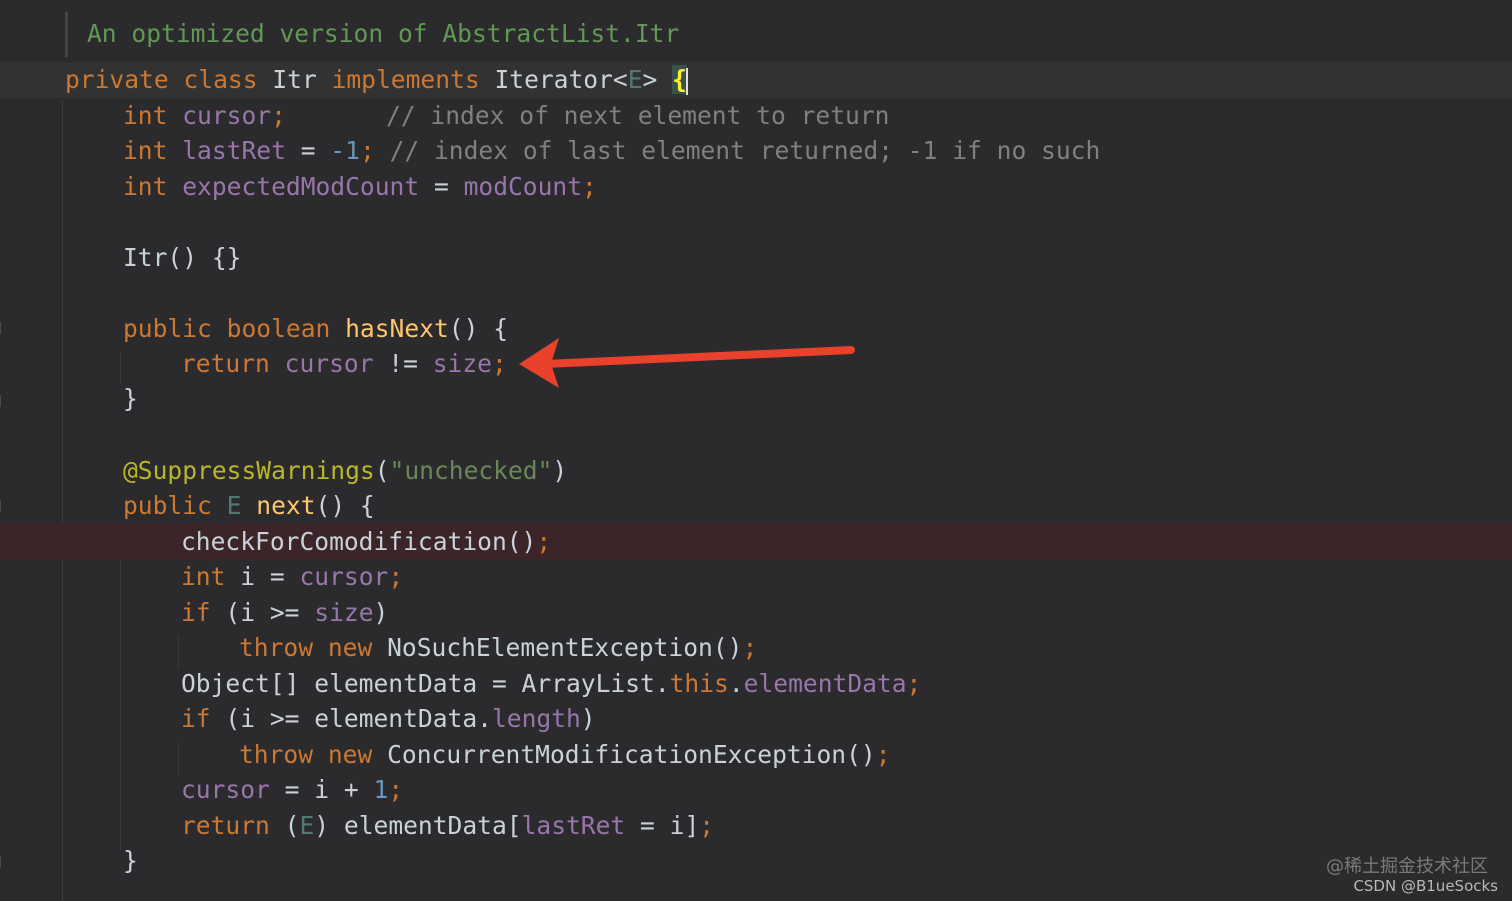  What do you see at coordinates (756, 613) in the screenshot?
I see `code-line-next-3: if (i >= size)` at bounding box center [756, 613].